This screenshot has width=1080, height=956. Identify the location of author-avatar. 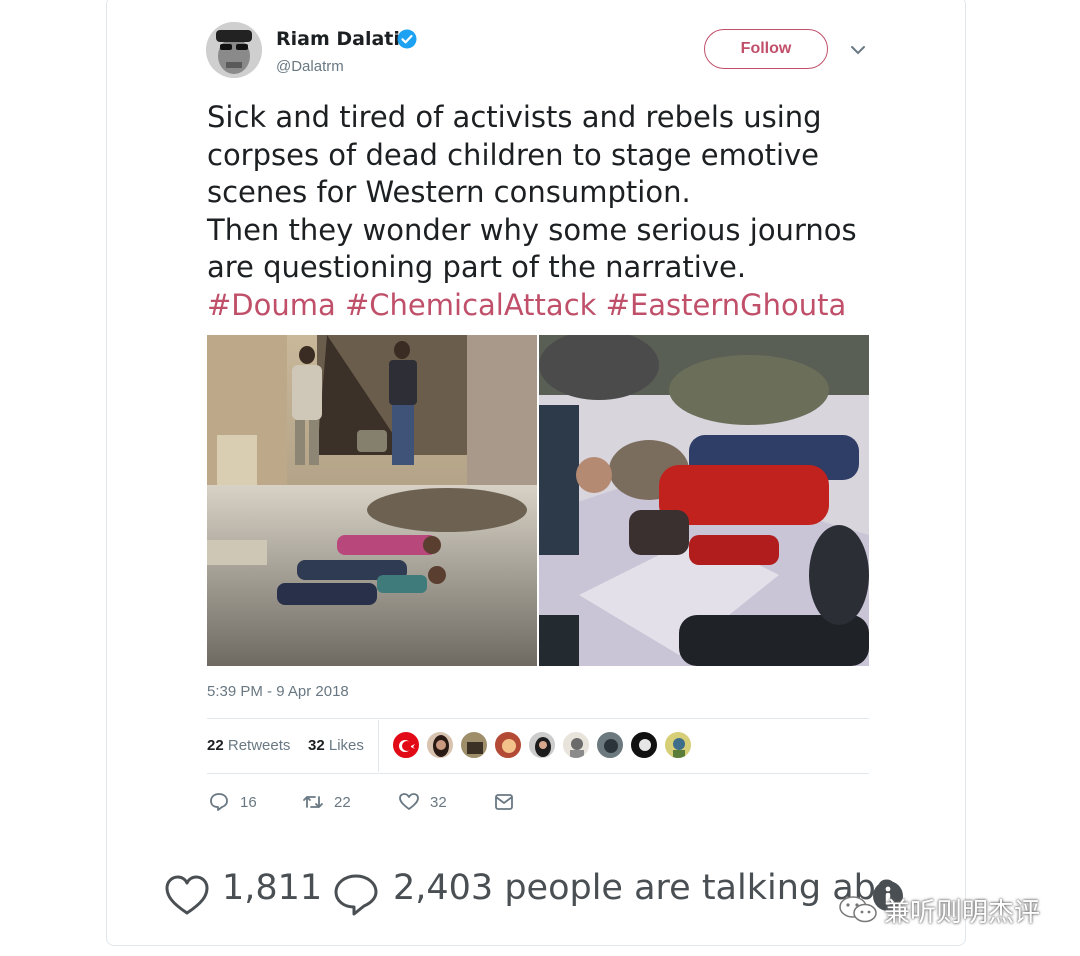
(234, 50).